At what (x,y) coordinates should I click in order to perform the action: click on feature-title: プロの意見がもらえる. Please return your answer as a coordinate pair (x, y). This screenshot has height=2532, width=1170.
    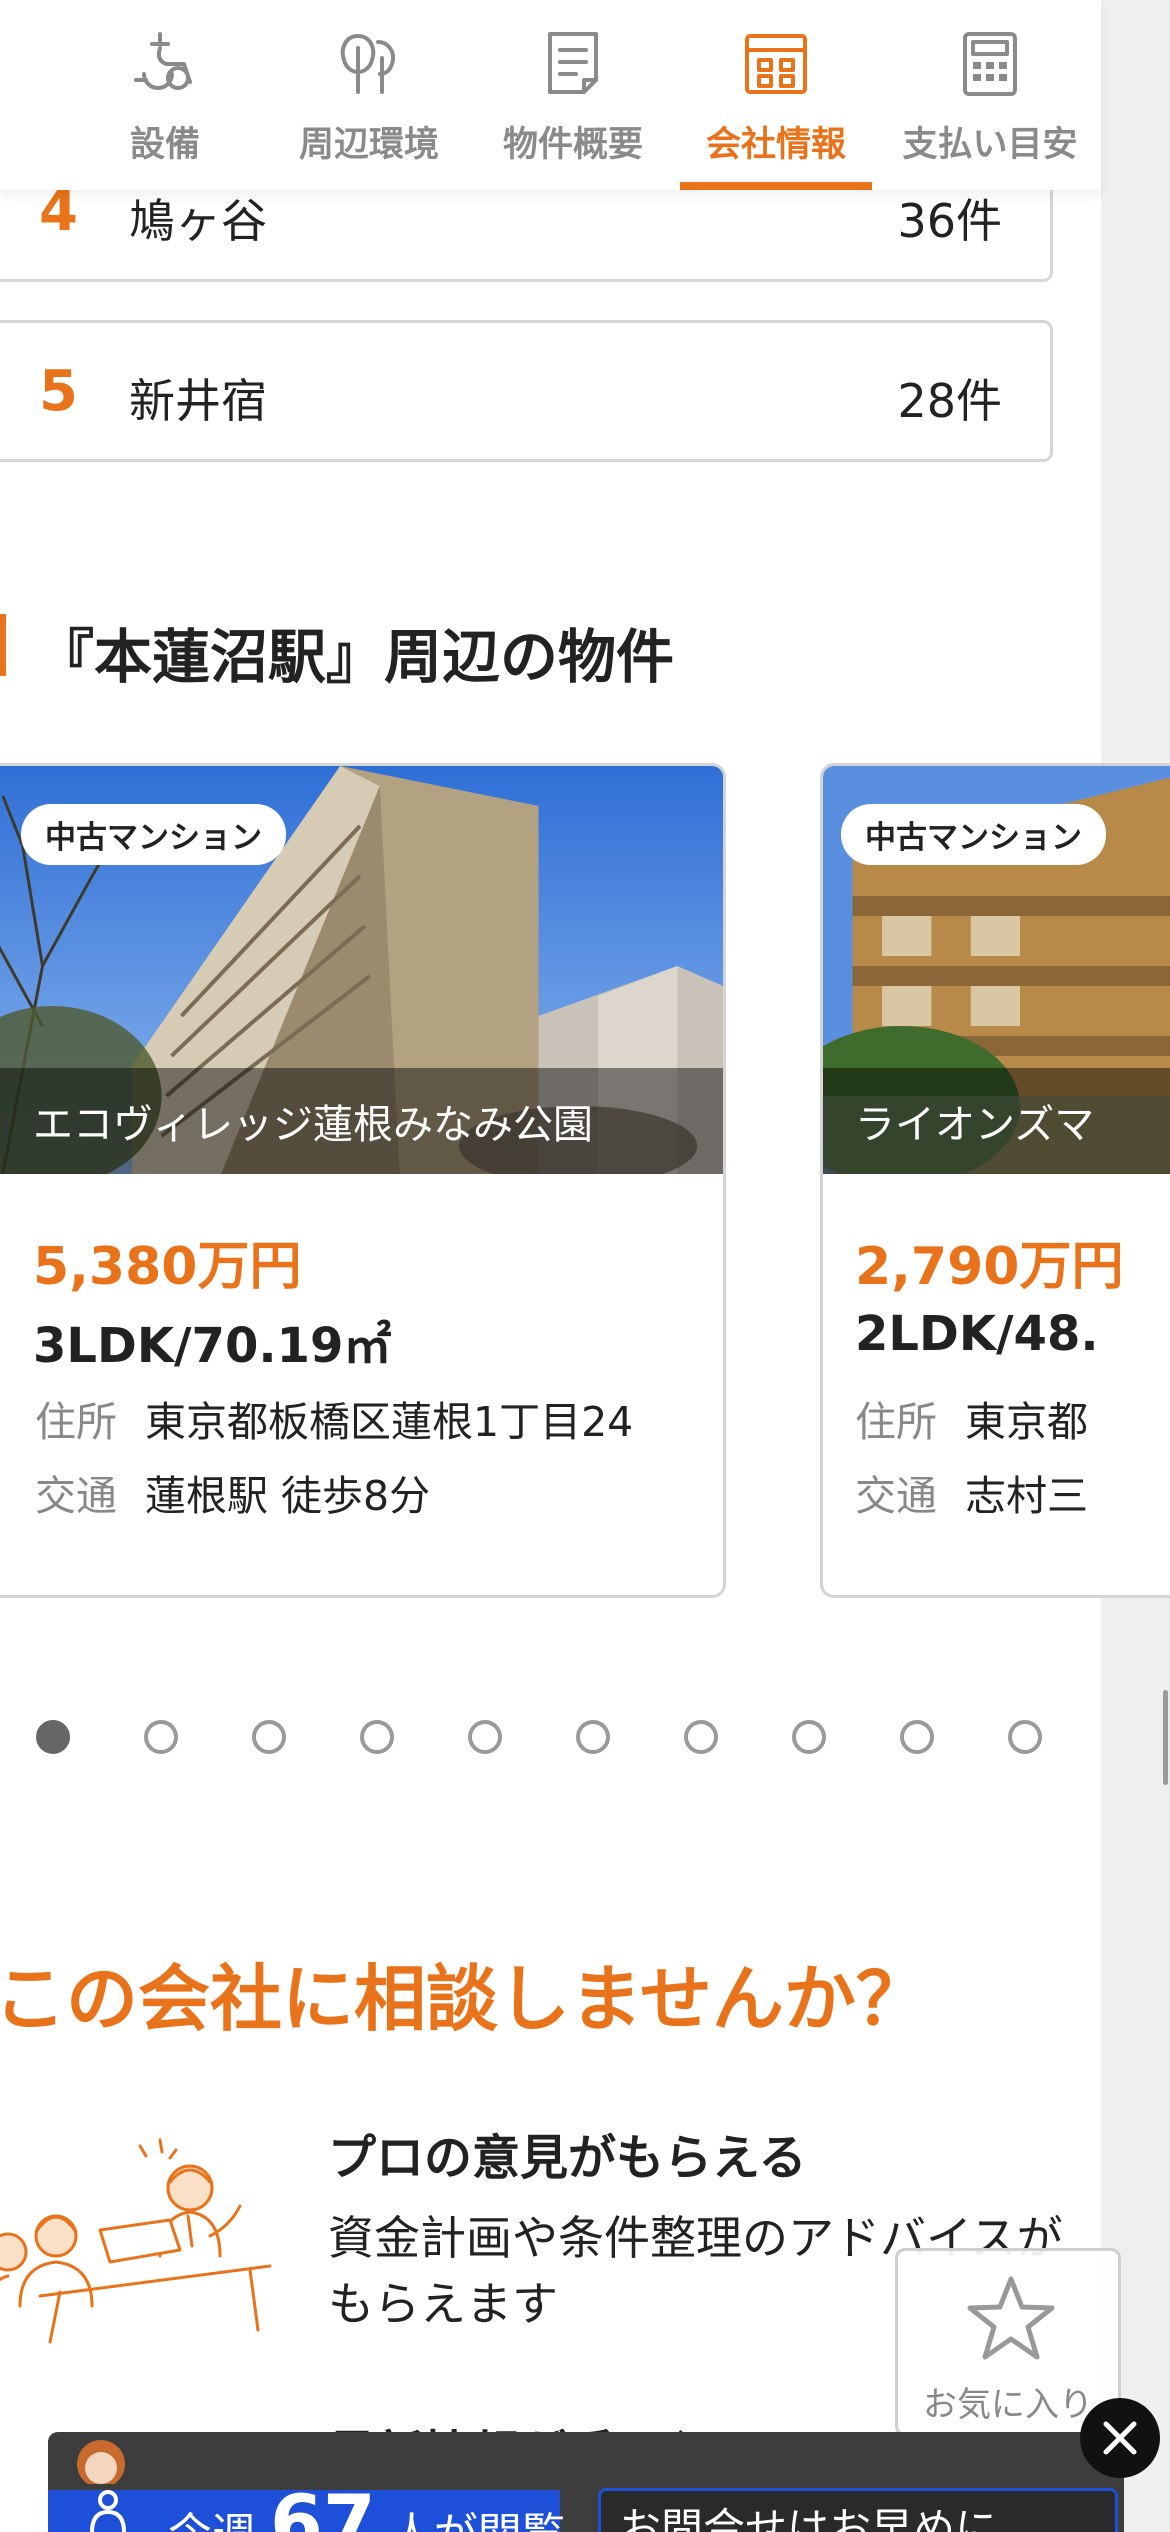
    Looking at the image, I should click on (567, 2158).